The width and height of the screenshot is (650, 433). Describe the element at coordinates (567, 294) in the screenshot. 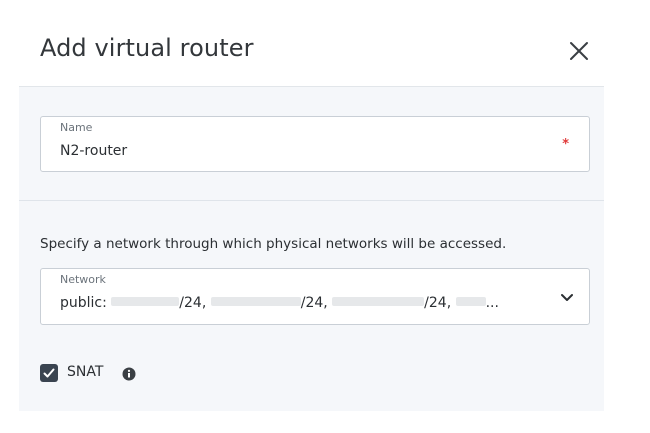

I see `chevron-down-icon` at that location.